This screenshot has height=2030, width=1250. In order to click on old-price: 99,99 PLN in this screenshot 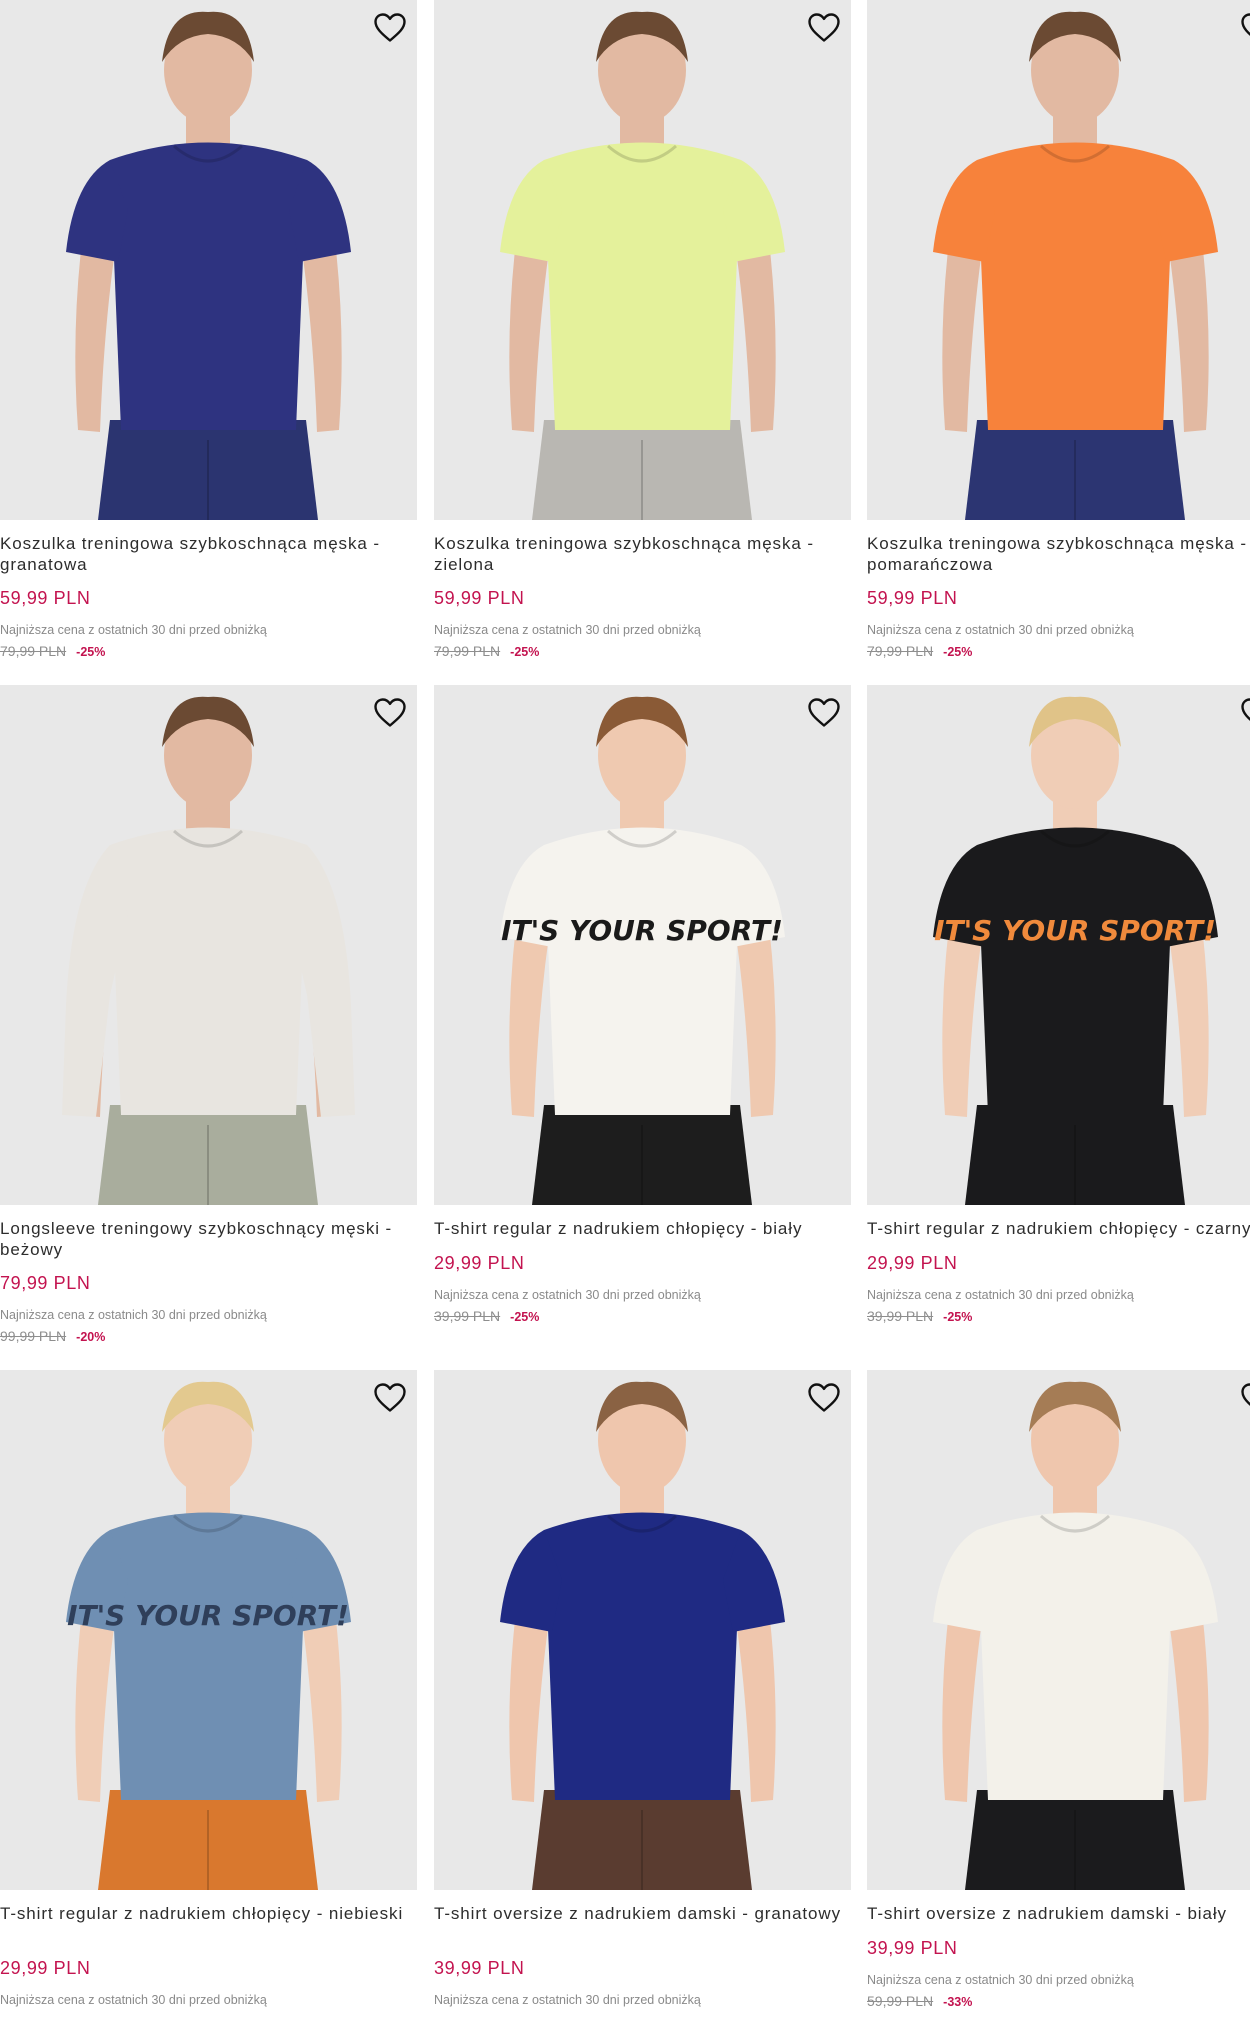, I will do `click(33, 1336)`.